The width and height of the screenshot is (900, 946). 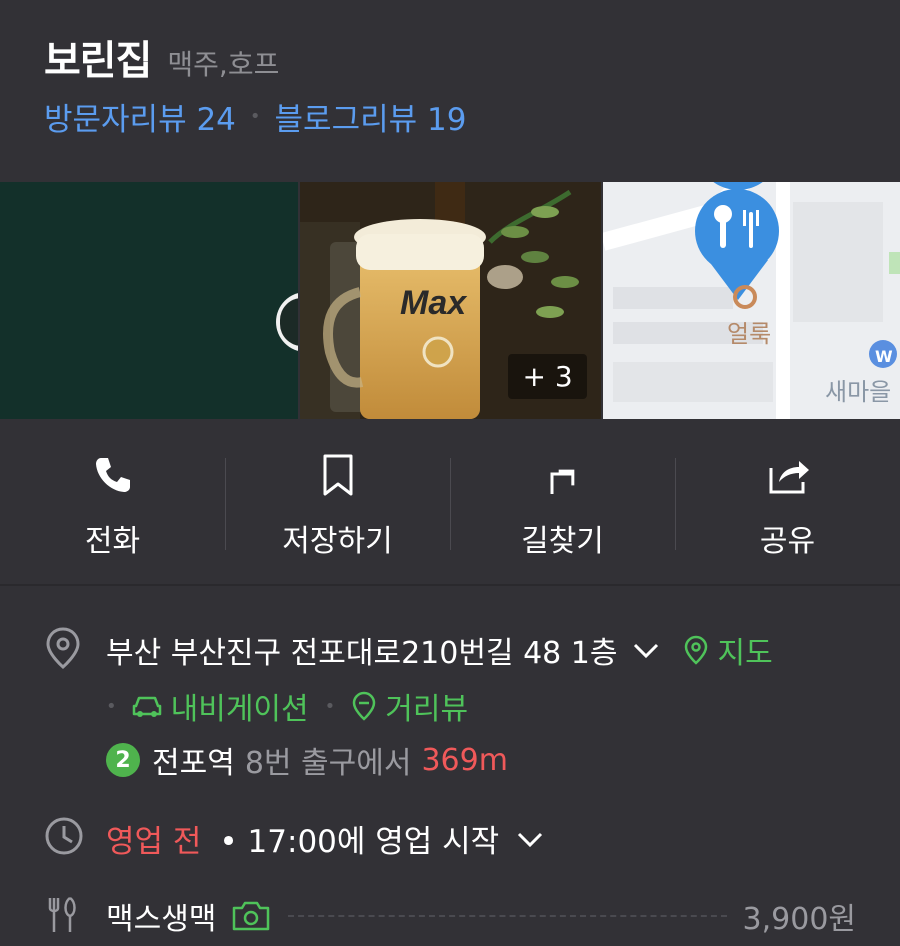 I want to click on directions-button: 길찾기, so click(x=562, y=502).